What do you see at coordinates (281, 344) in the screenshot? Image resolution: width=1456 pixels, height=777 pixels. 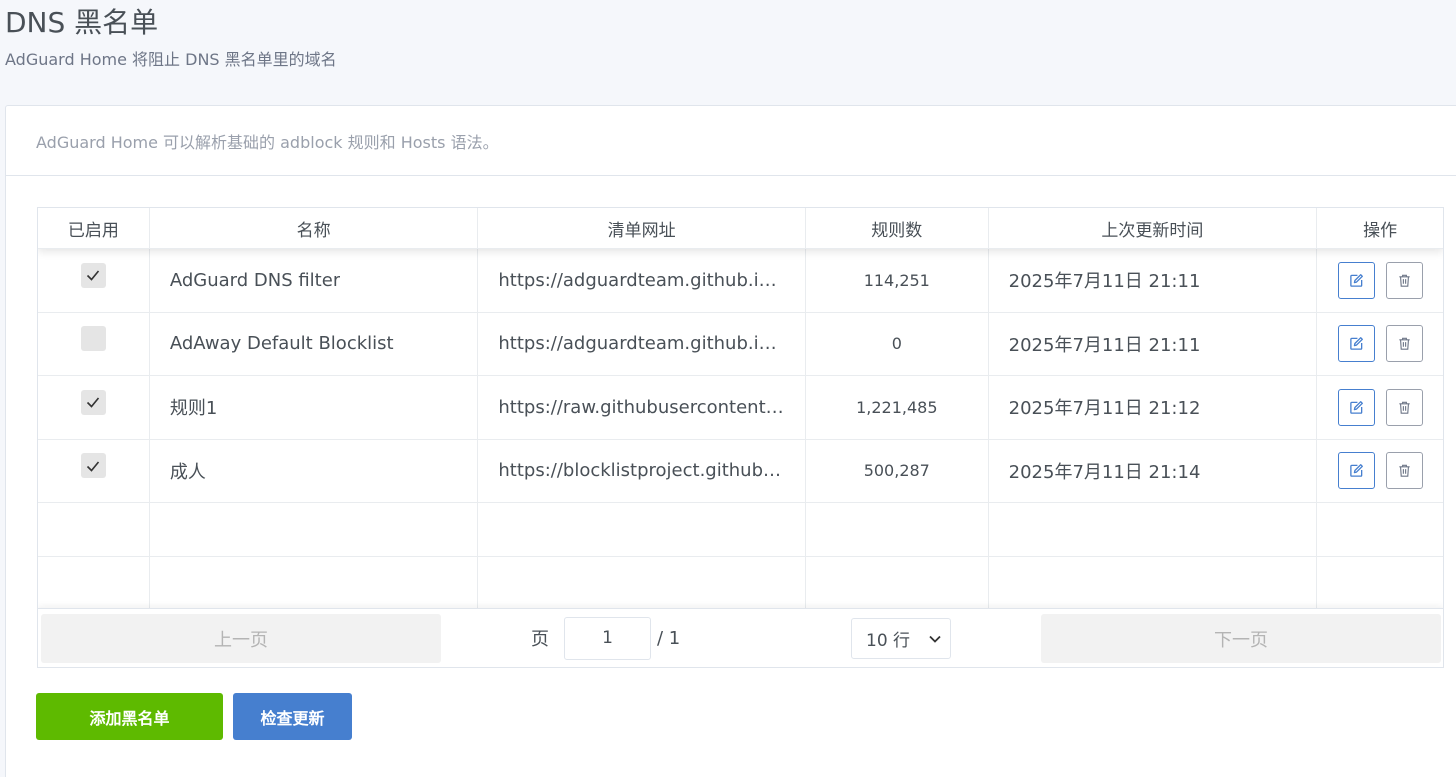 I see `filter-name: AdAway Default Blocklist` at bounding box center [281, 344].